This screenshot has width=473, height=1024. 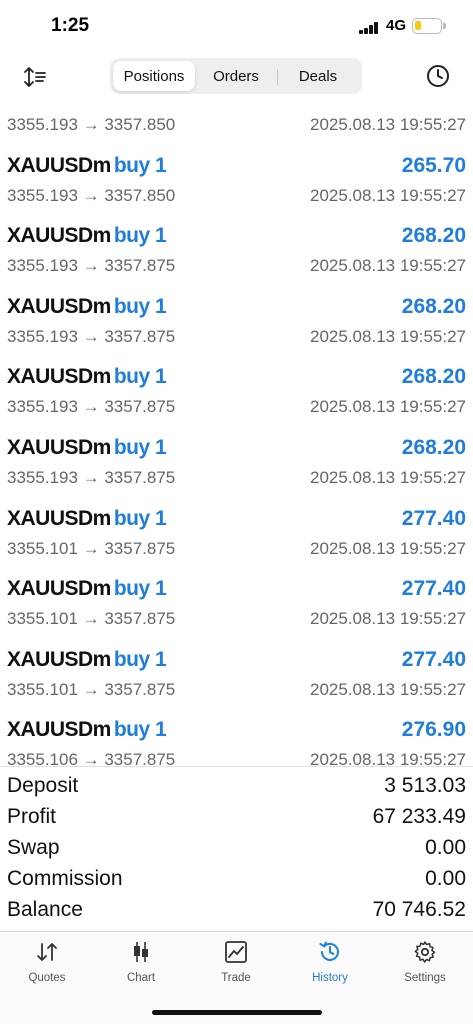 What do you see at coordinates (438, 76) in the screenshot?
I see `period-clock-icon` at bounding box center [438, 76].